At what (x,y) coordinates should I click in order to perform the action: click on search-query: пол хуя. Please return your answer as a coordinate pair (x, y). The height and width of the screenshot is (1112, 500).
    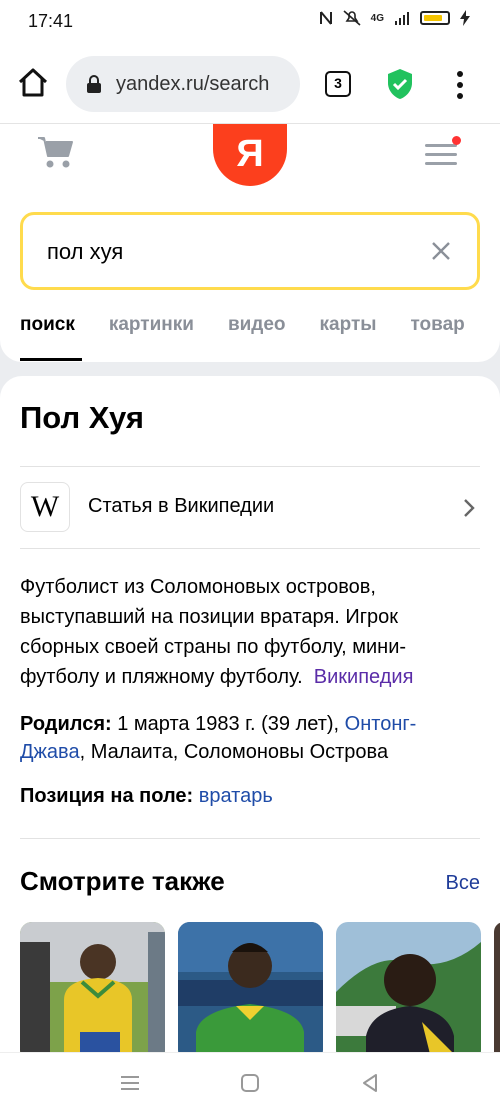
    Looking at the image, I should click on (85, 251).